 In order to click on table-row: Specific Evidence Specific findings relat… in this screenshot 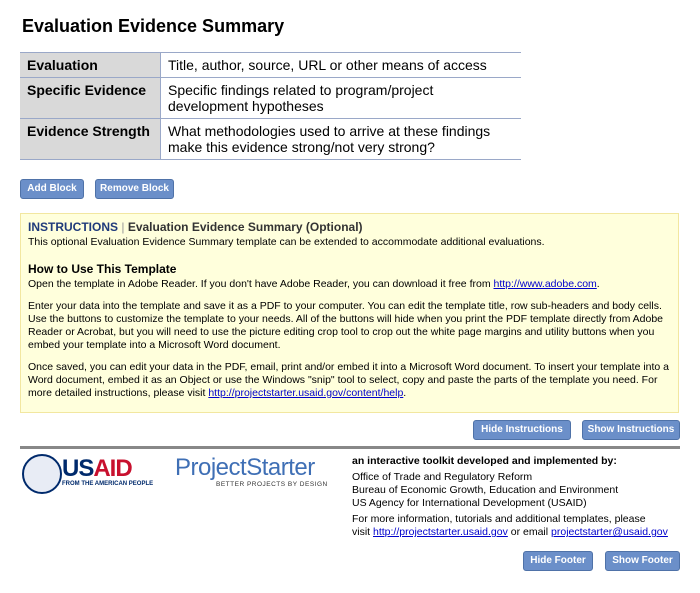, I will do `click(270, 98)`.